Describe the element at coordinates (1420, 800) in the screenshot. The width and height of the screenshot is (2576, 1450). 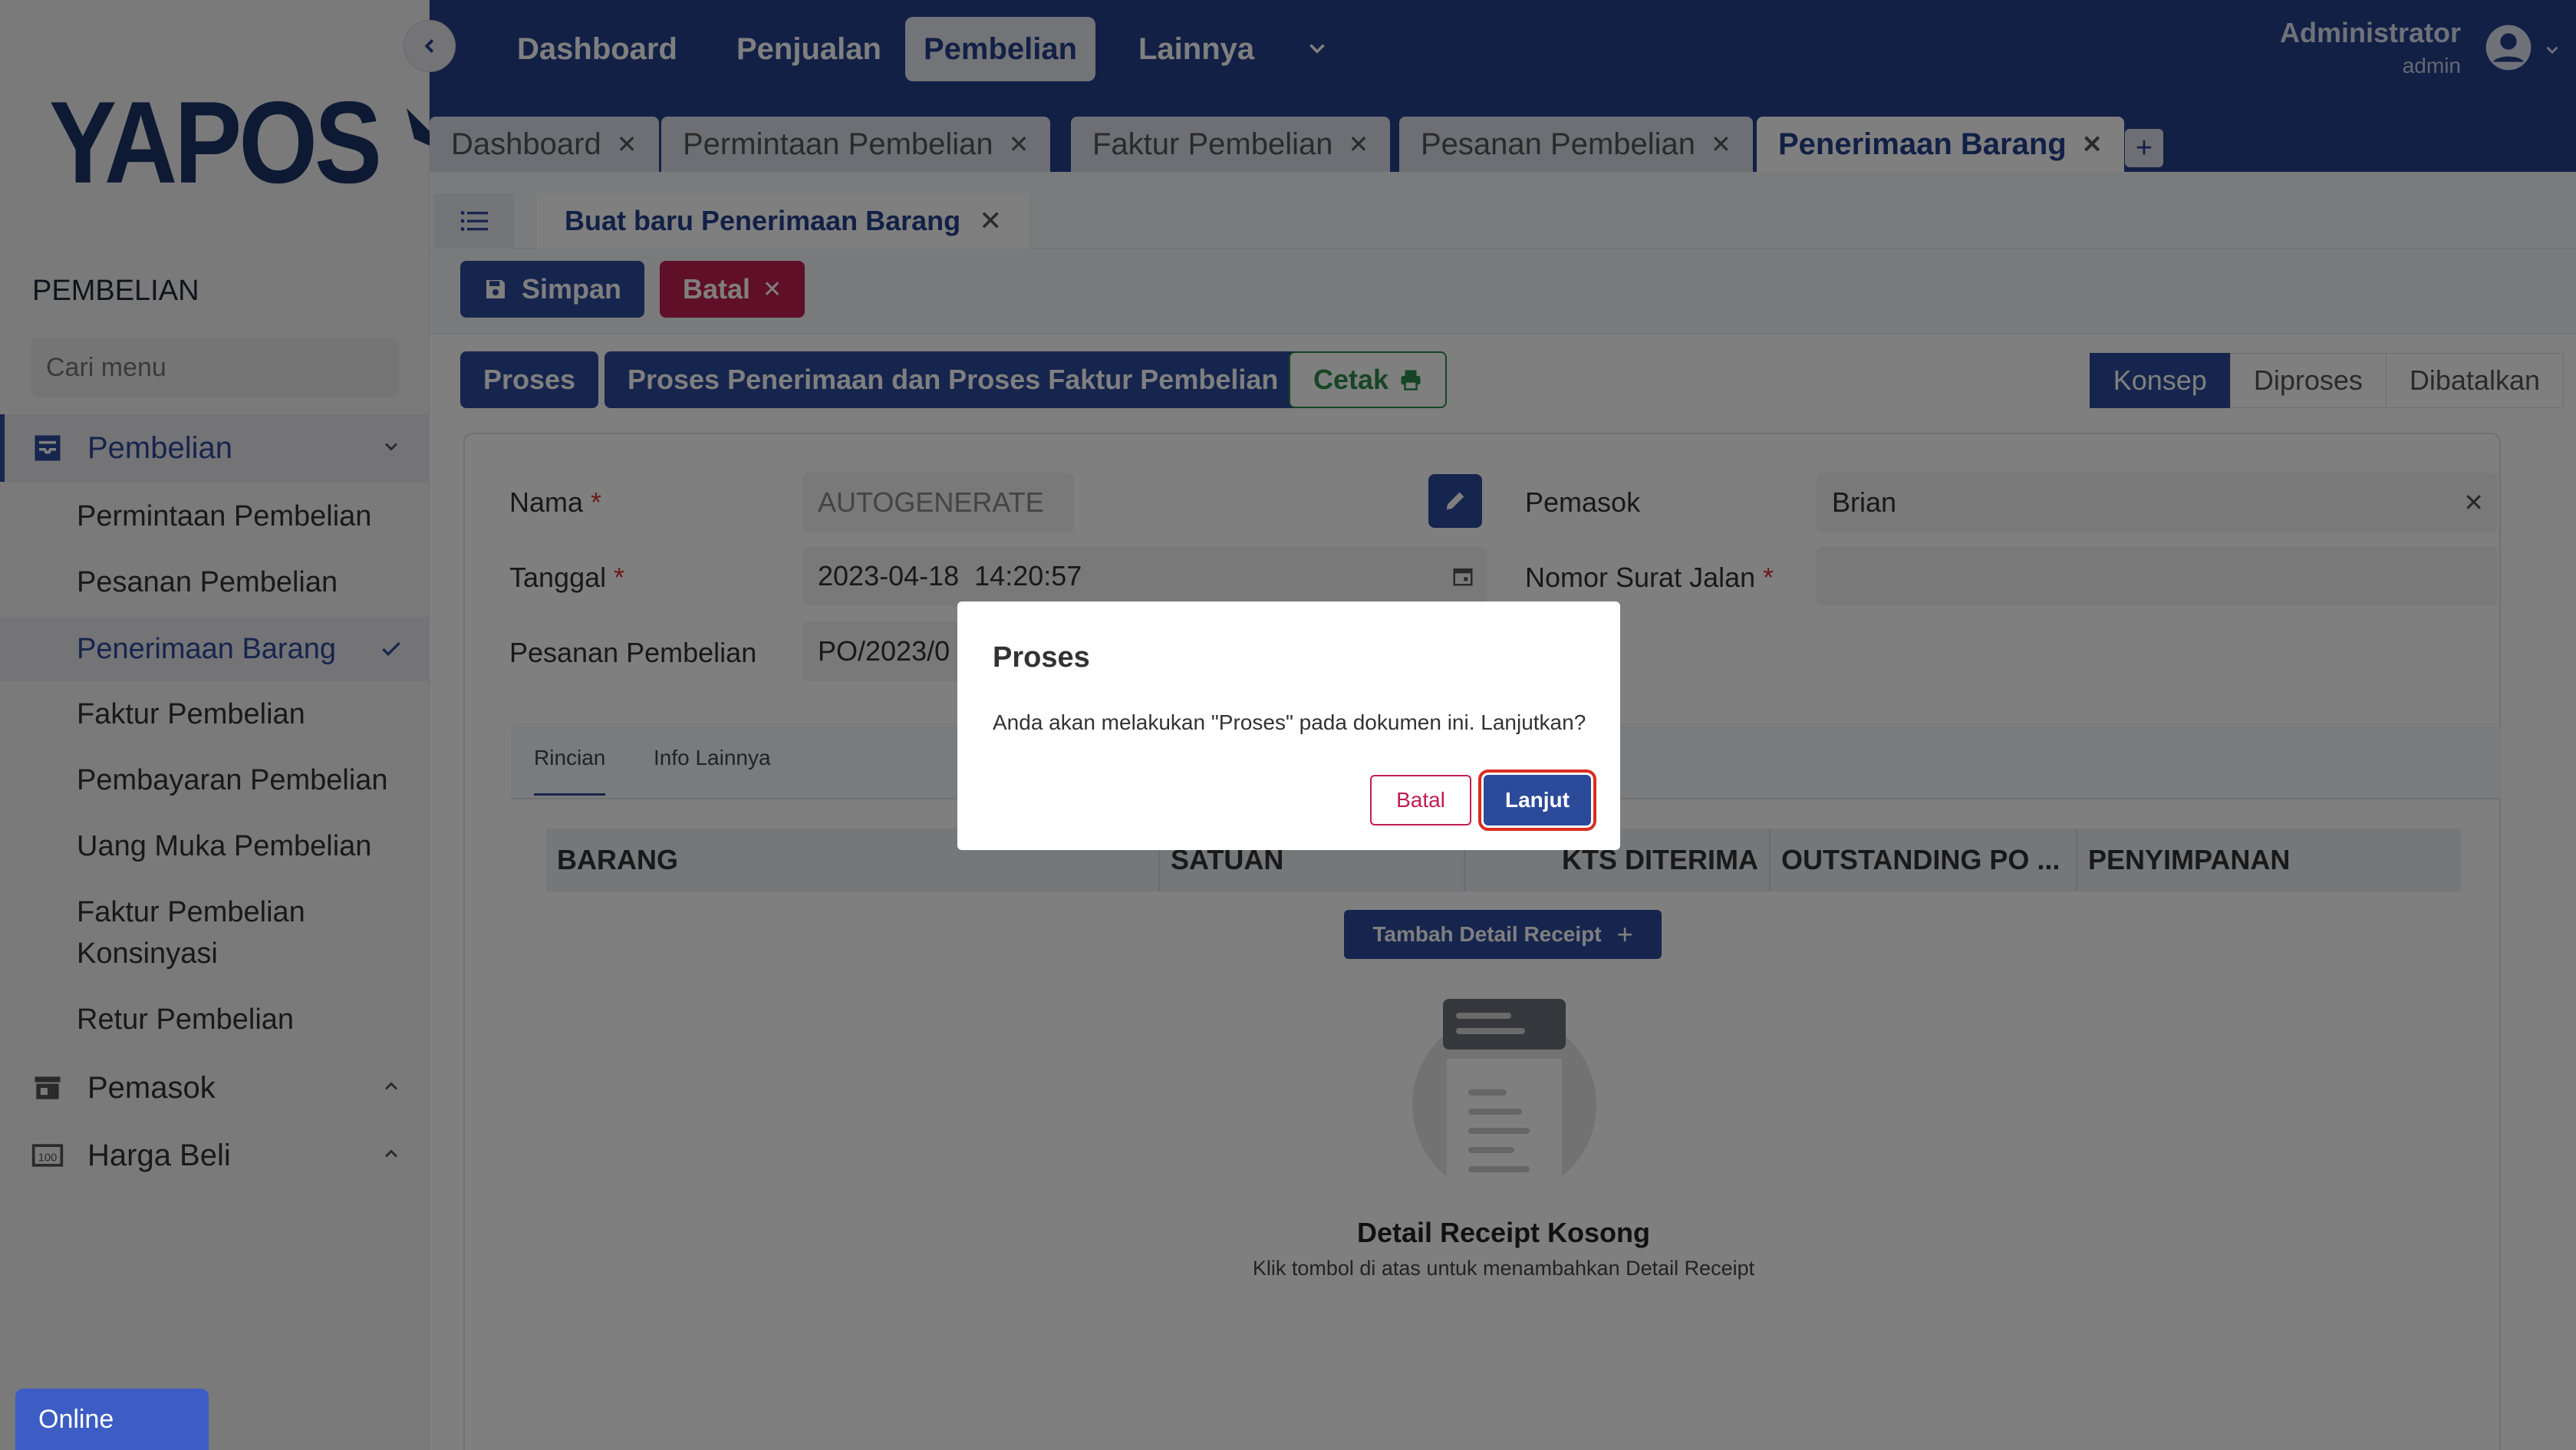
I see `dialog-cancel-button: Batal` at that location.